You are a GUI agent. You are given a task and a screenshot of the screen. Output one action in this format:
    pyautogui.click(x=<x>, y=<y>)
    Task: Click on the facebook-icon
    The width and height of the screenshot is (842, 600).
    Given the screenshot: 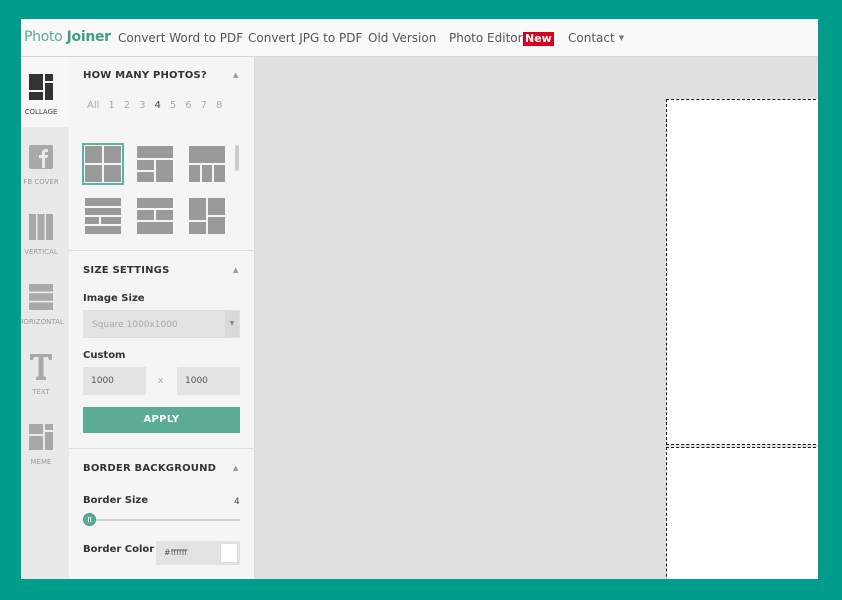 What is the action you would take?
    pyautogui.click(x=41, y=157)
    